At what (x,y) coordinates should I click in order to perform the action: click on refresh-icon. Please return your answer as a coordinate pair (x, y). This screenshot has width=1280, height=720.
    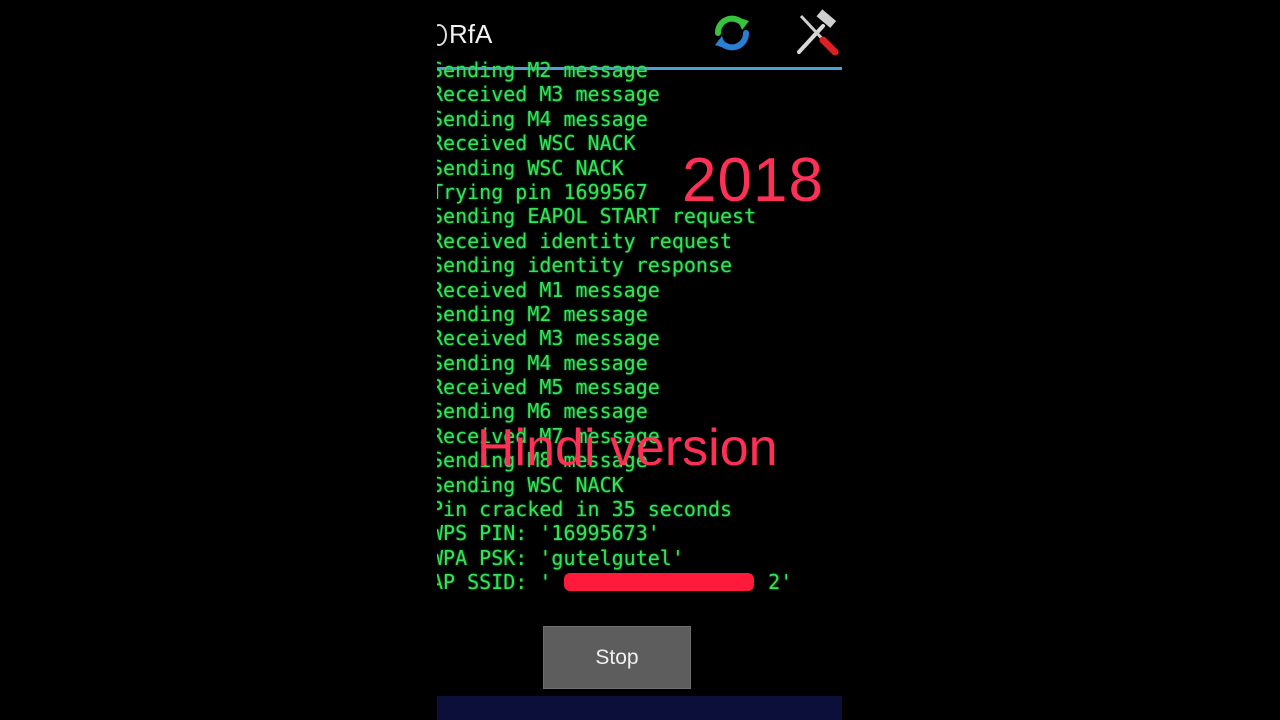
    Looking at the image, I should click on (732, 33).